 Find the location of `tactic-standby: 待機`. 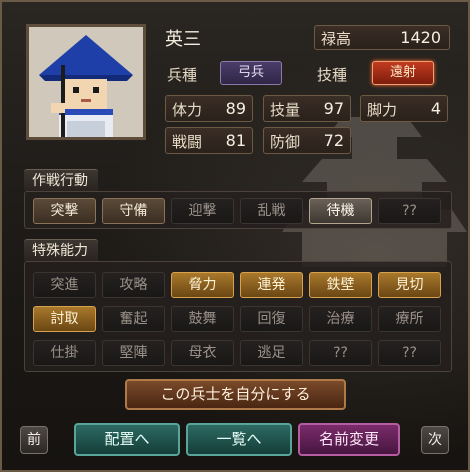

tactic-standby: 待機 is located at coordinates (340, 211).